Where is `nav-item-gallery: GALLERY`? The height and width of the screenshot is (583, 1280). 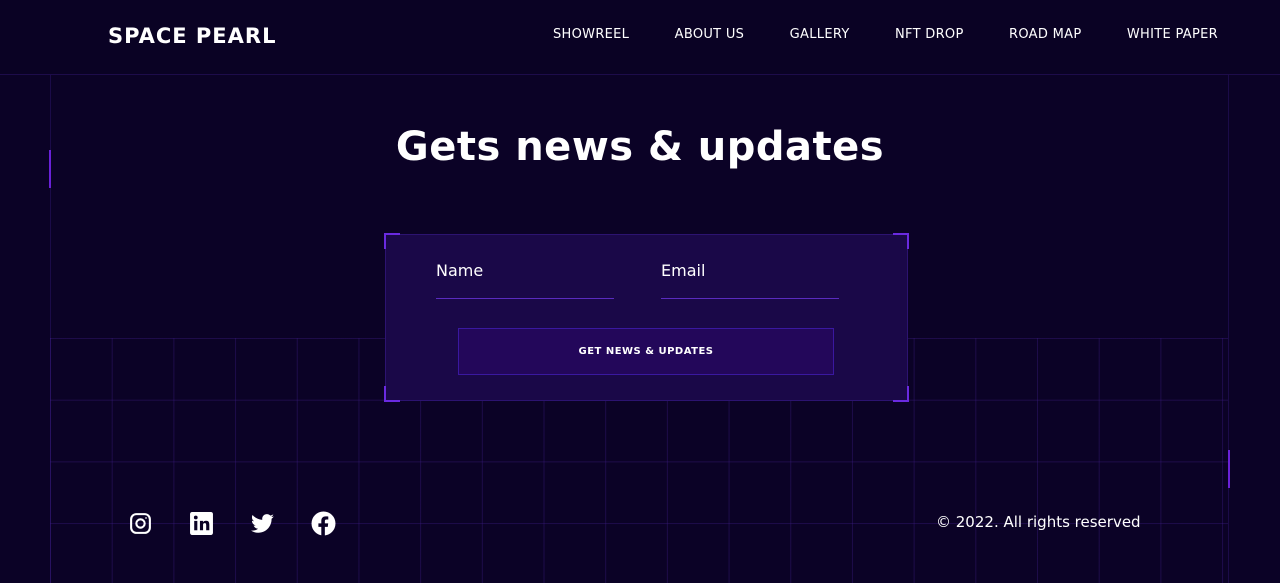
nav-item-gallery: GALLERY is located at coordinates (820, 34).